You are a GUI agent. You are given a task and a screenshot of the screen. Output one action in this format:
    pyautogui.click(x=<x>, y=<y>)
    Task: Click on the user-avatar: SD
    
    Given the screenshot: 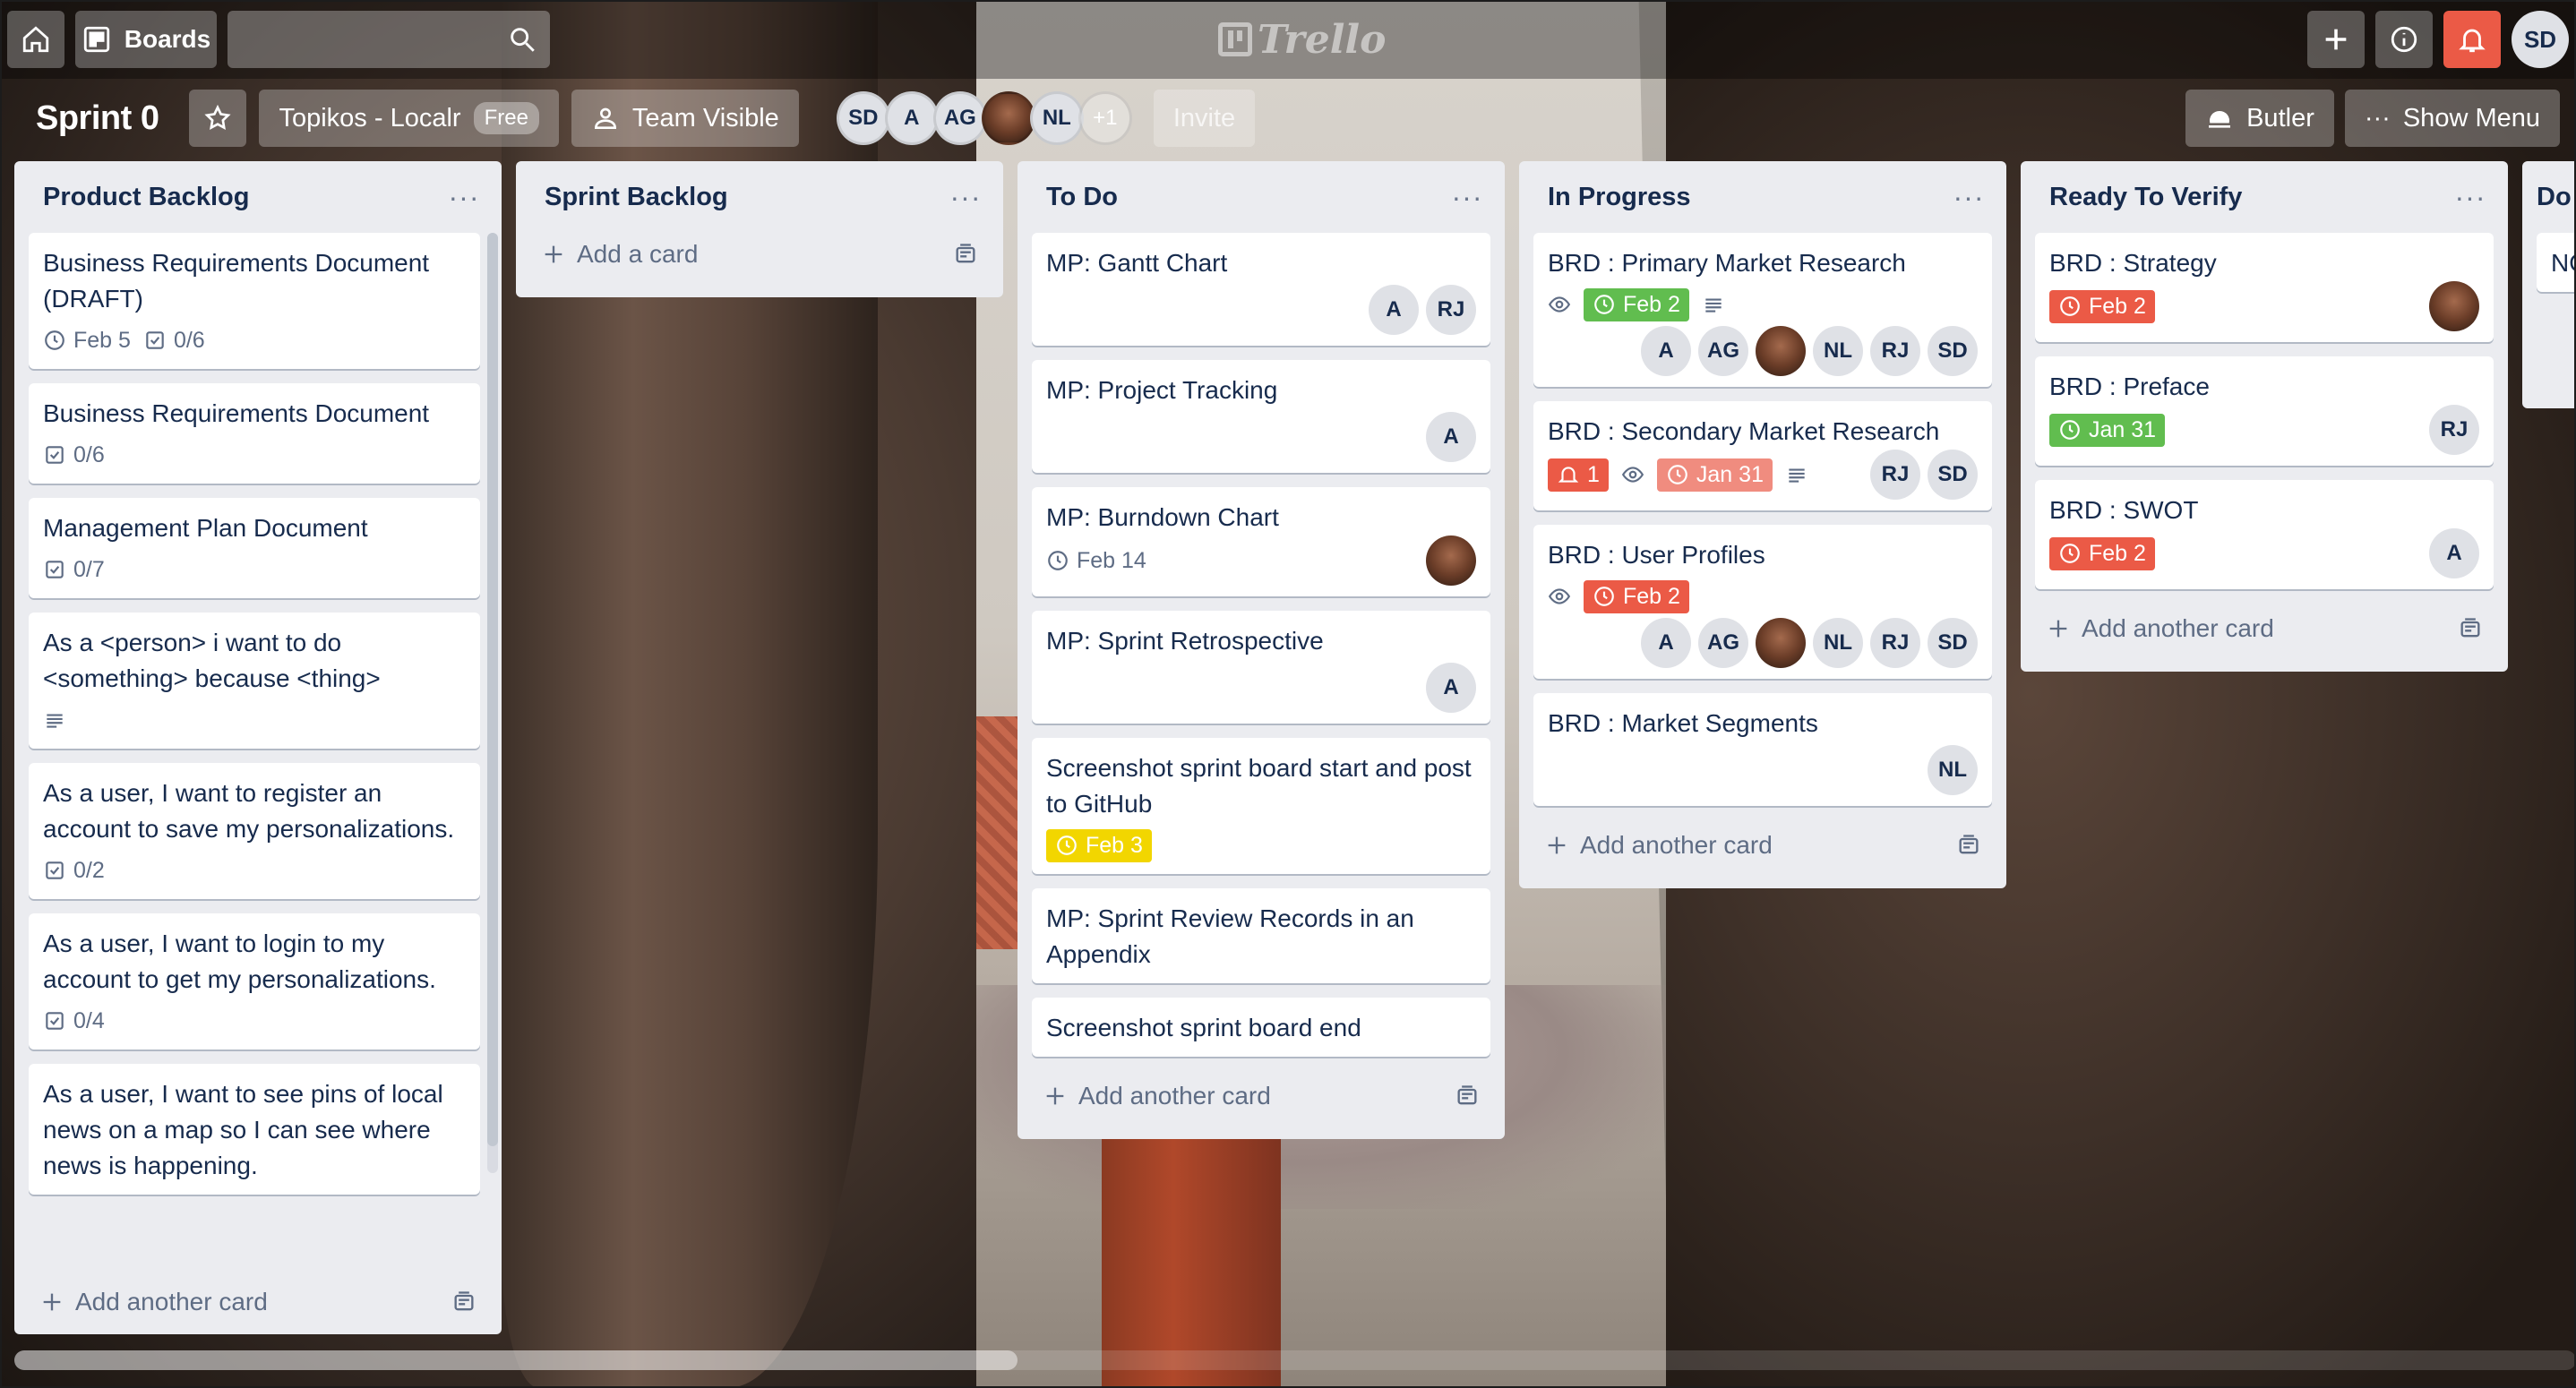 What is the action you would take?
    pyautogui.click(x=2540, y=39)
    